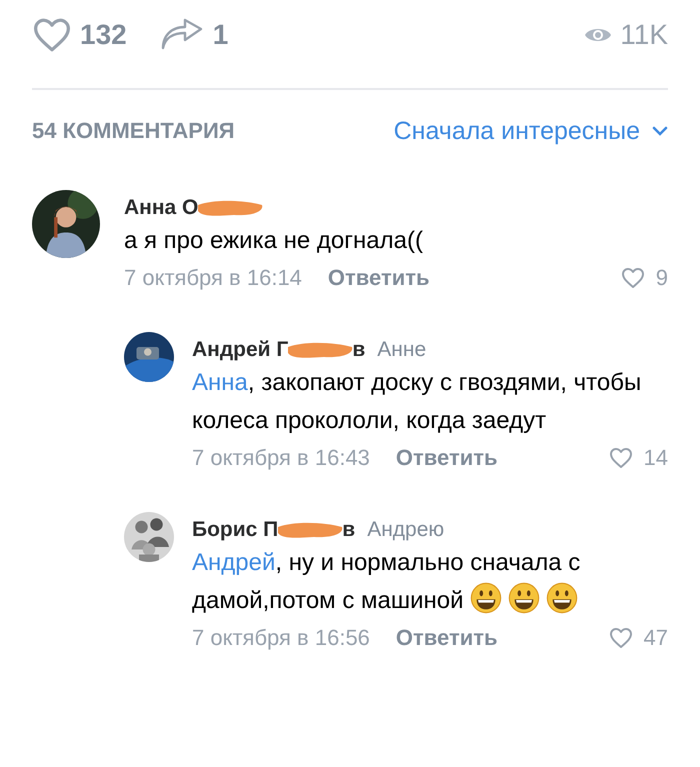 The height and width of the screenshot is (767, 700). Describe the element at coordinates (405, 530) in the screenshot. I see `reply-addressee: Андрею` at that location.